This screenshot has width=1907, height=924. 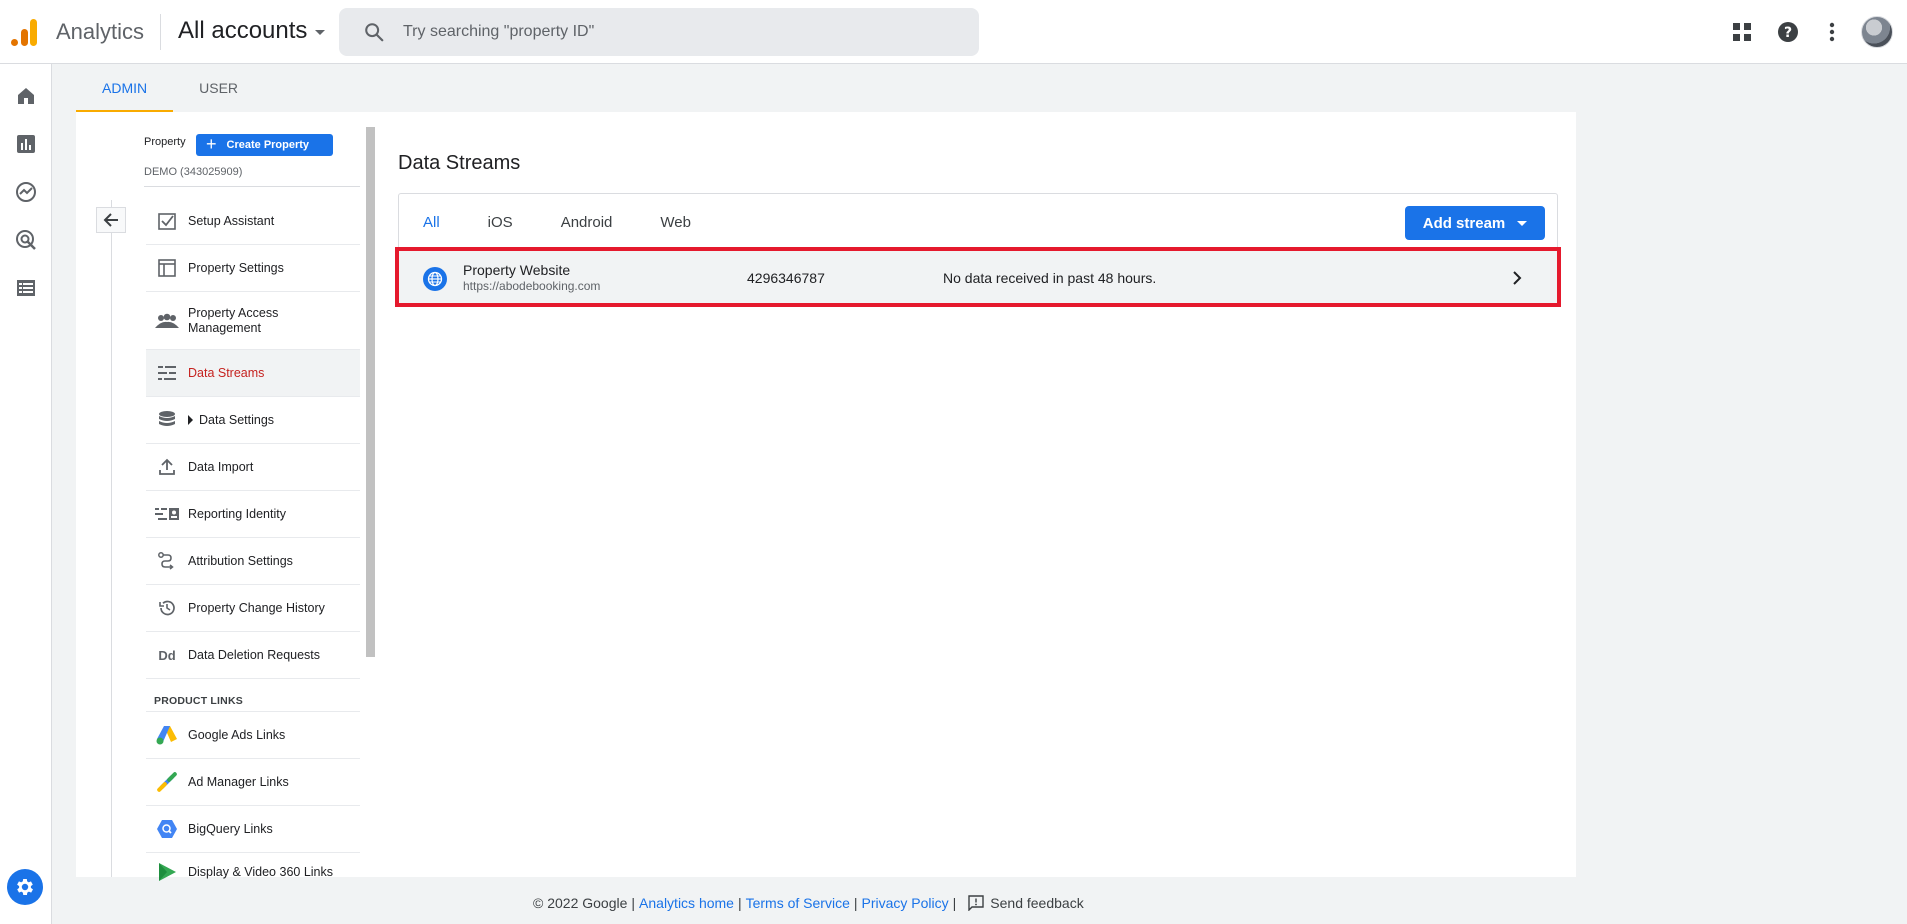 I want to click on chevron-down-icon, so click(x=1522, y=223).